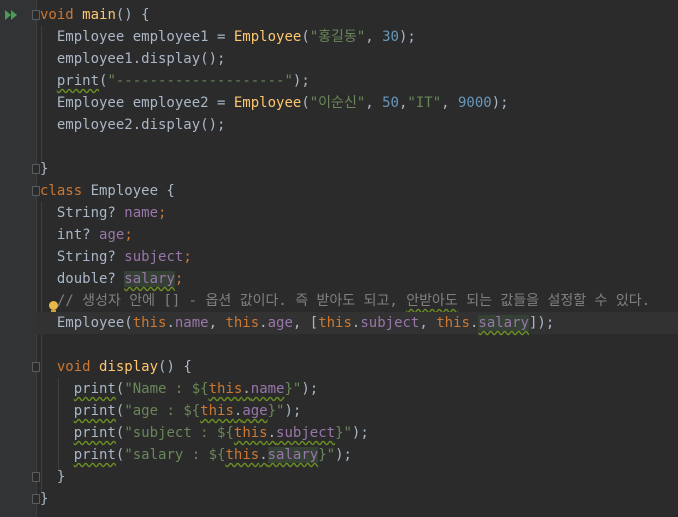 The image size is (678, 517). Describe the element at coordinates (359, 125) in the screenshot. I see `code-line: employee2.display();` at that location.